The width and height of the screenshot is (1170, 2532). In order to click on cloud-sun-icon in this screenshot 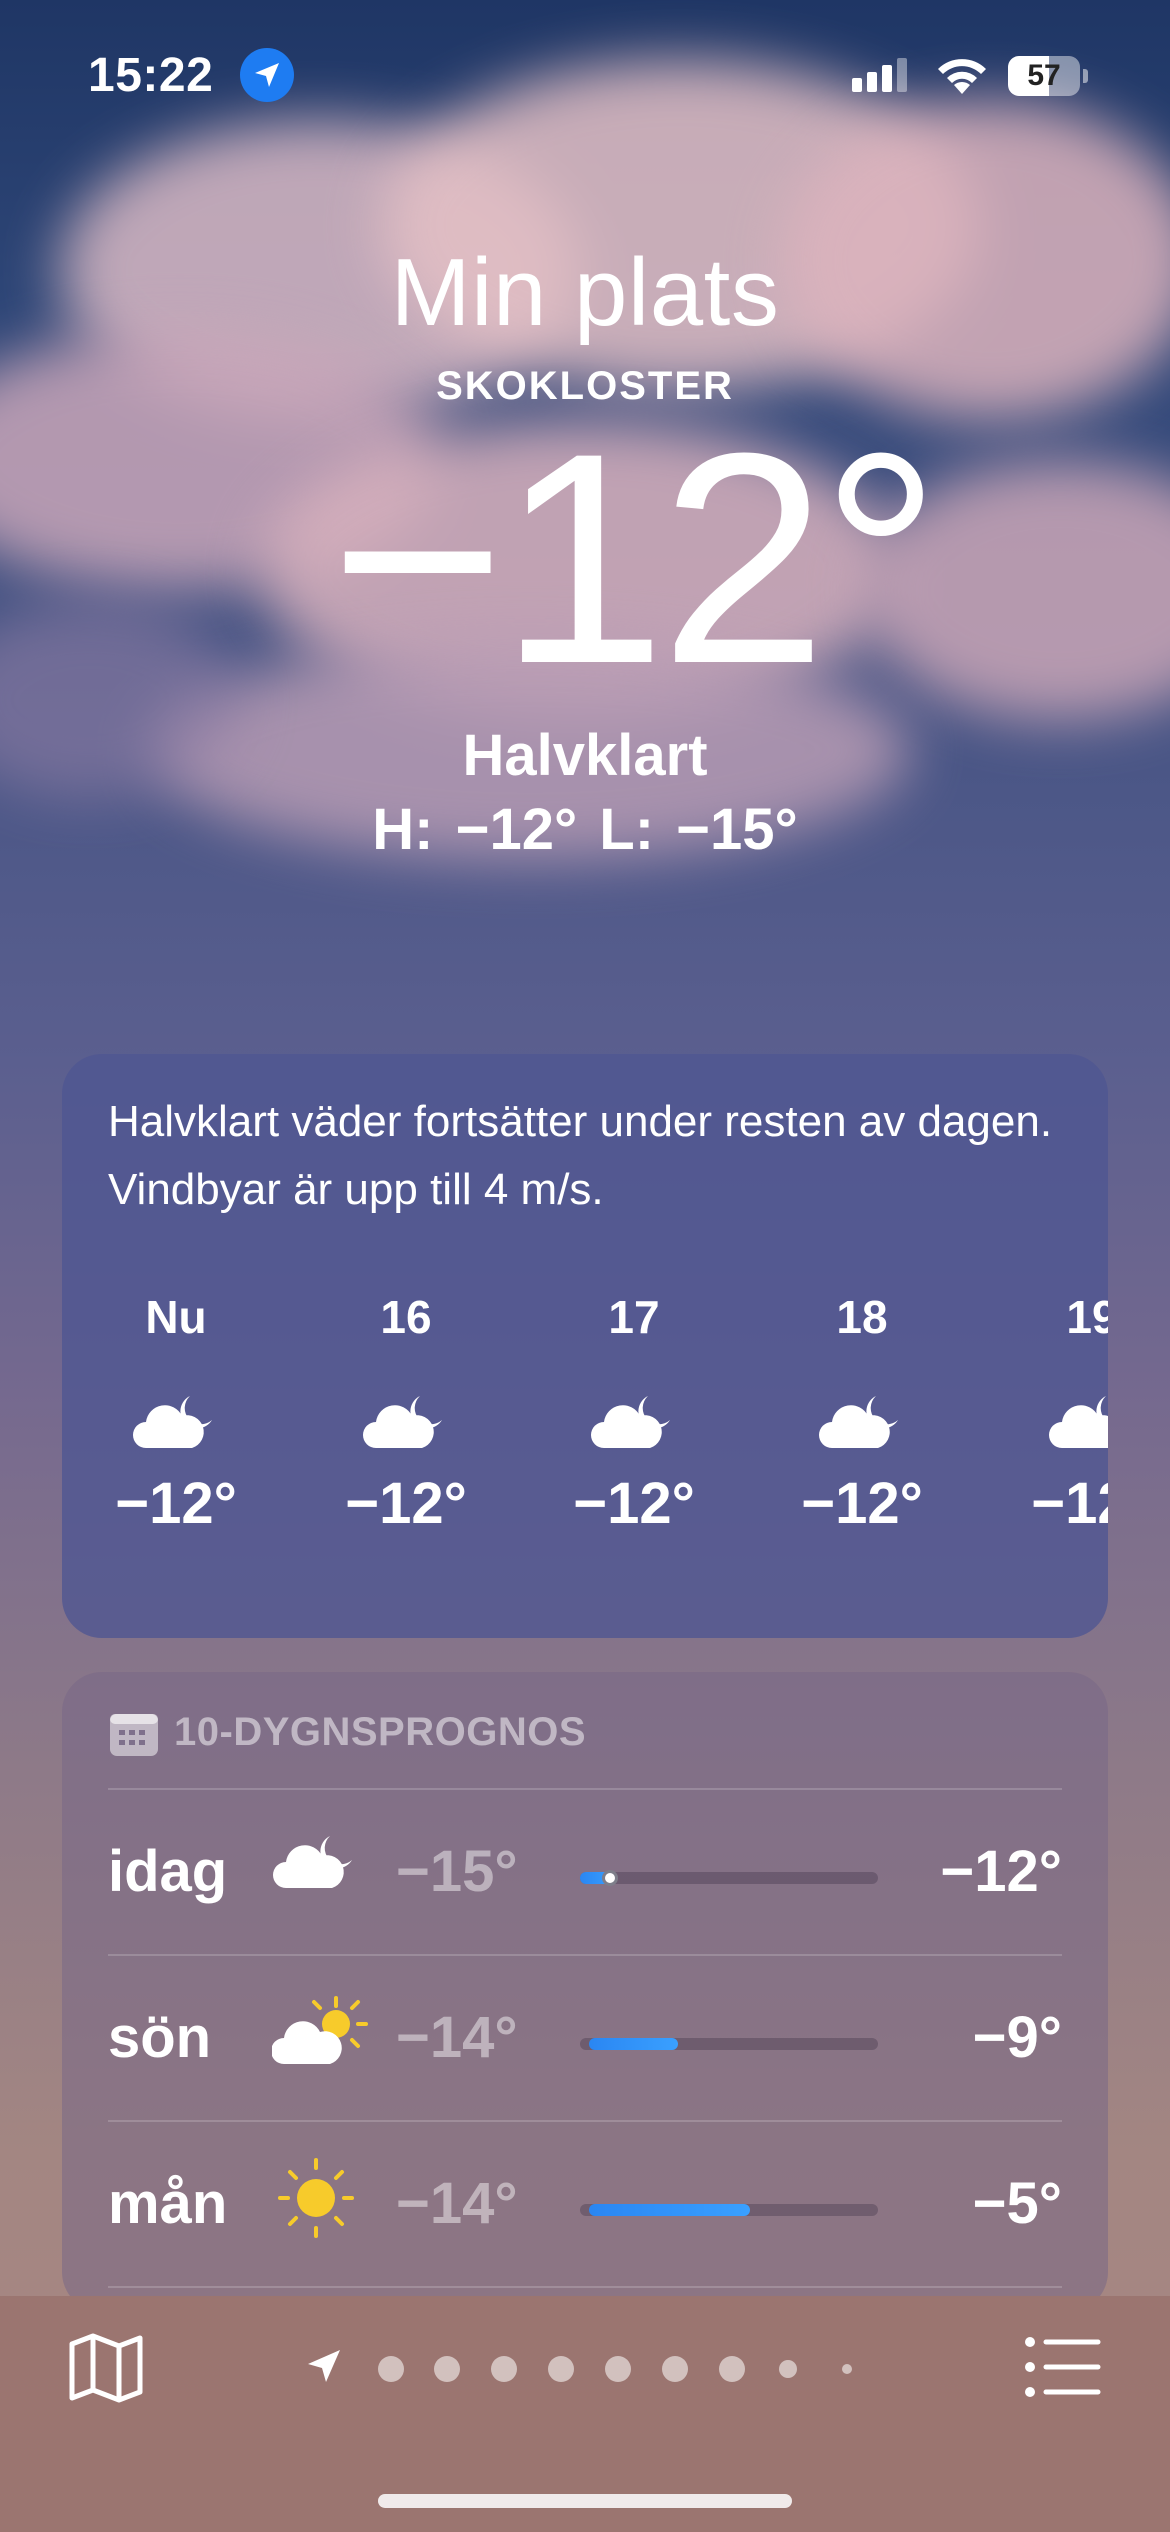, I will do `click(320, 2030)`.